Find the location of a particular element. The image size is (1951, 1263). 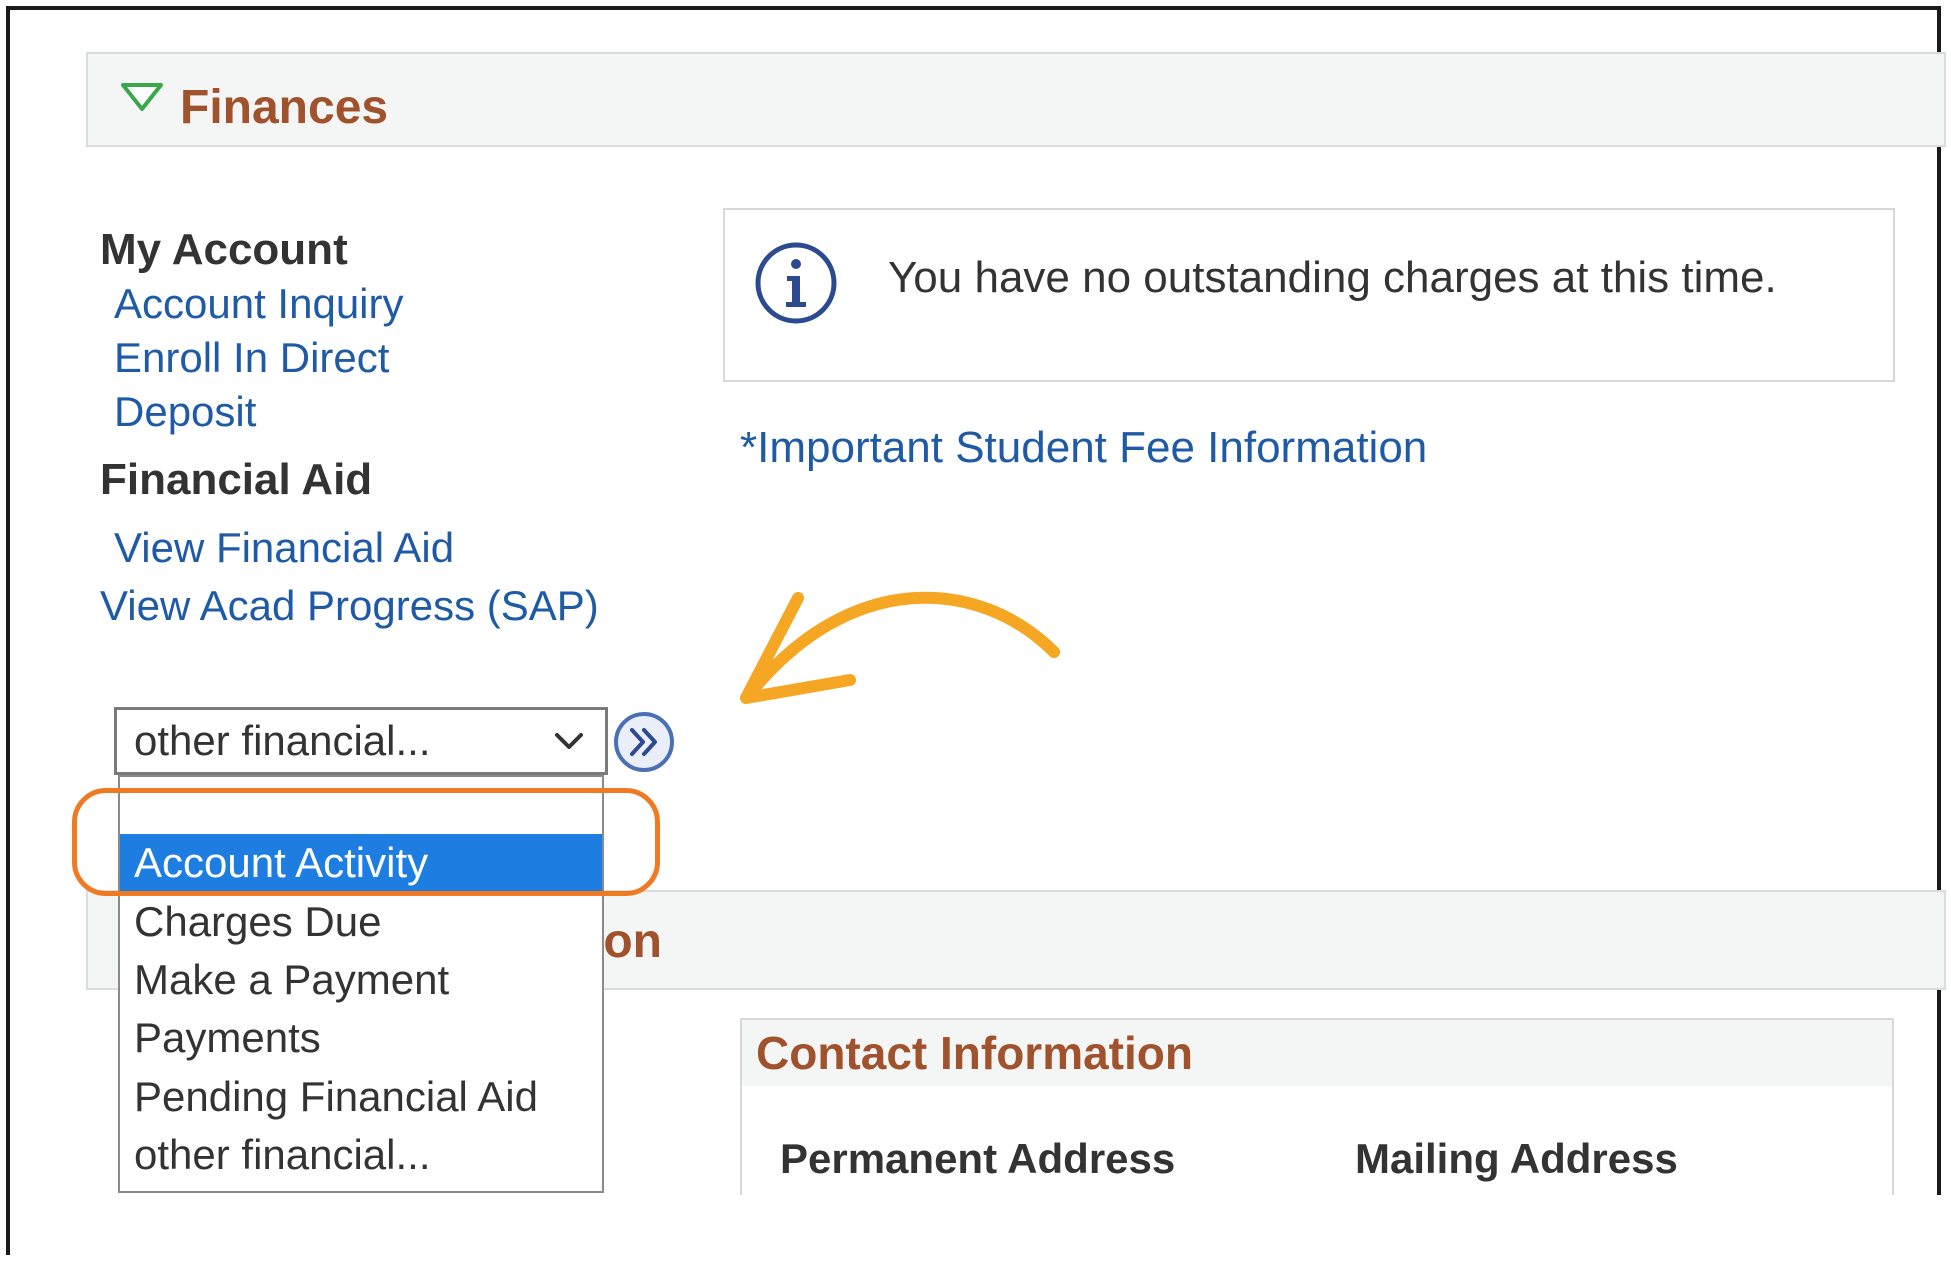

dropdown-option-make-a-payment: Make a Payment is located at coordinates (361, 980).